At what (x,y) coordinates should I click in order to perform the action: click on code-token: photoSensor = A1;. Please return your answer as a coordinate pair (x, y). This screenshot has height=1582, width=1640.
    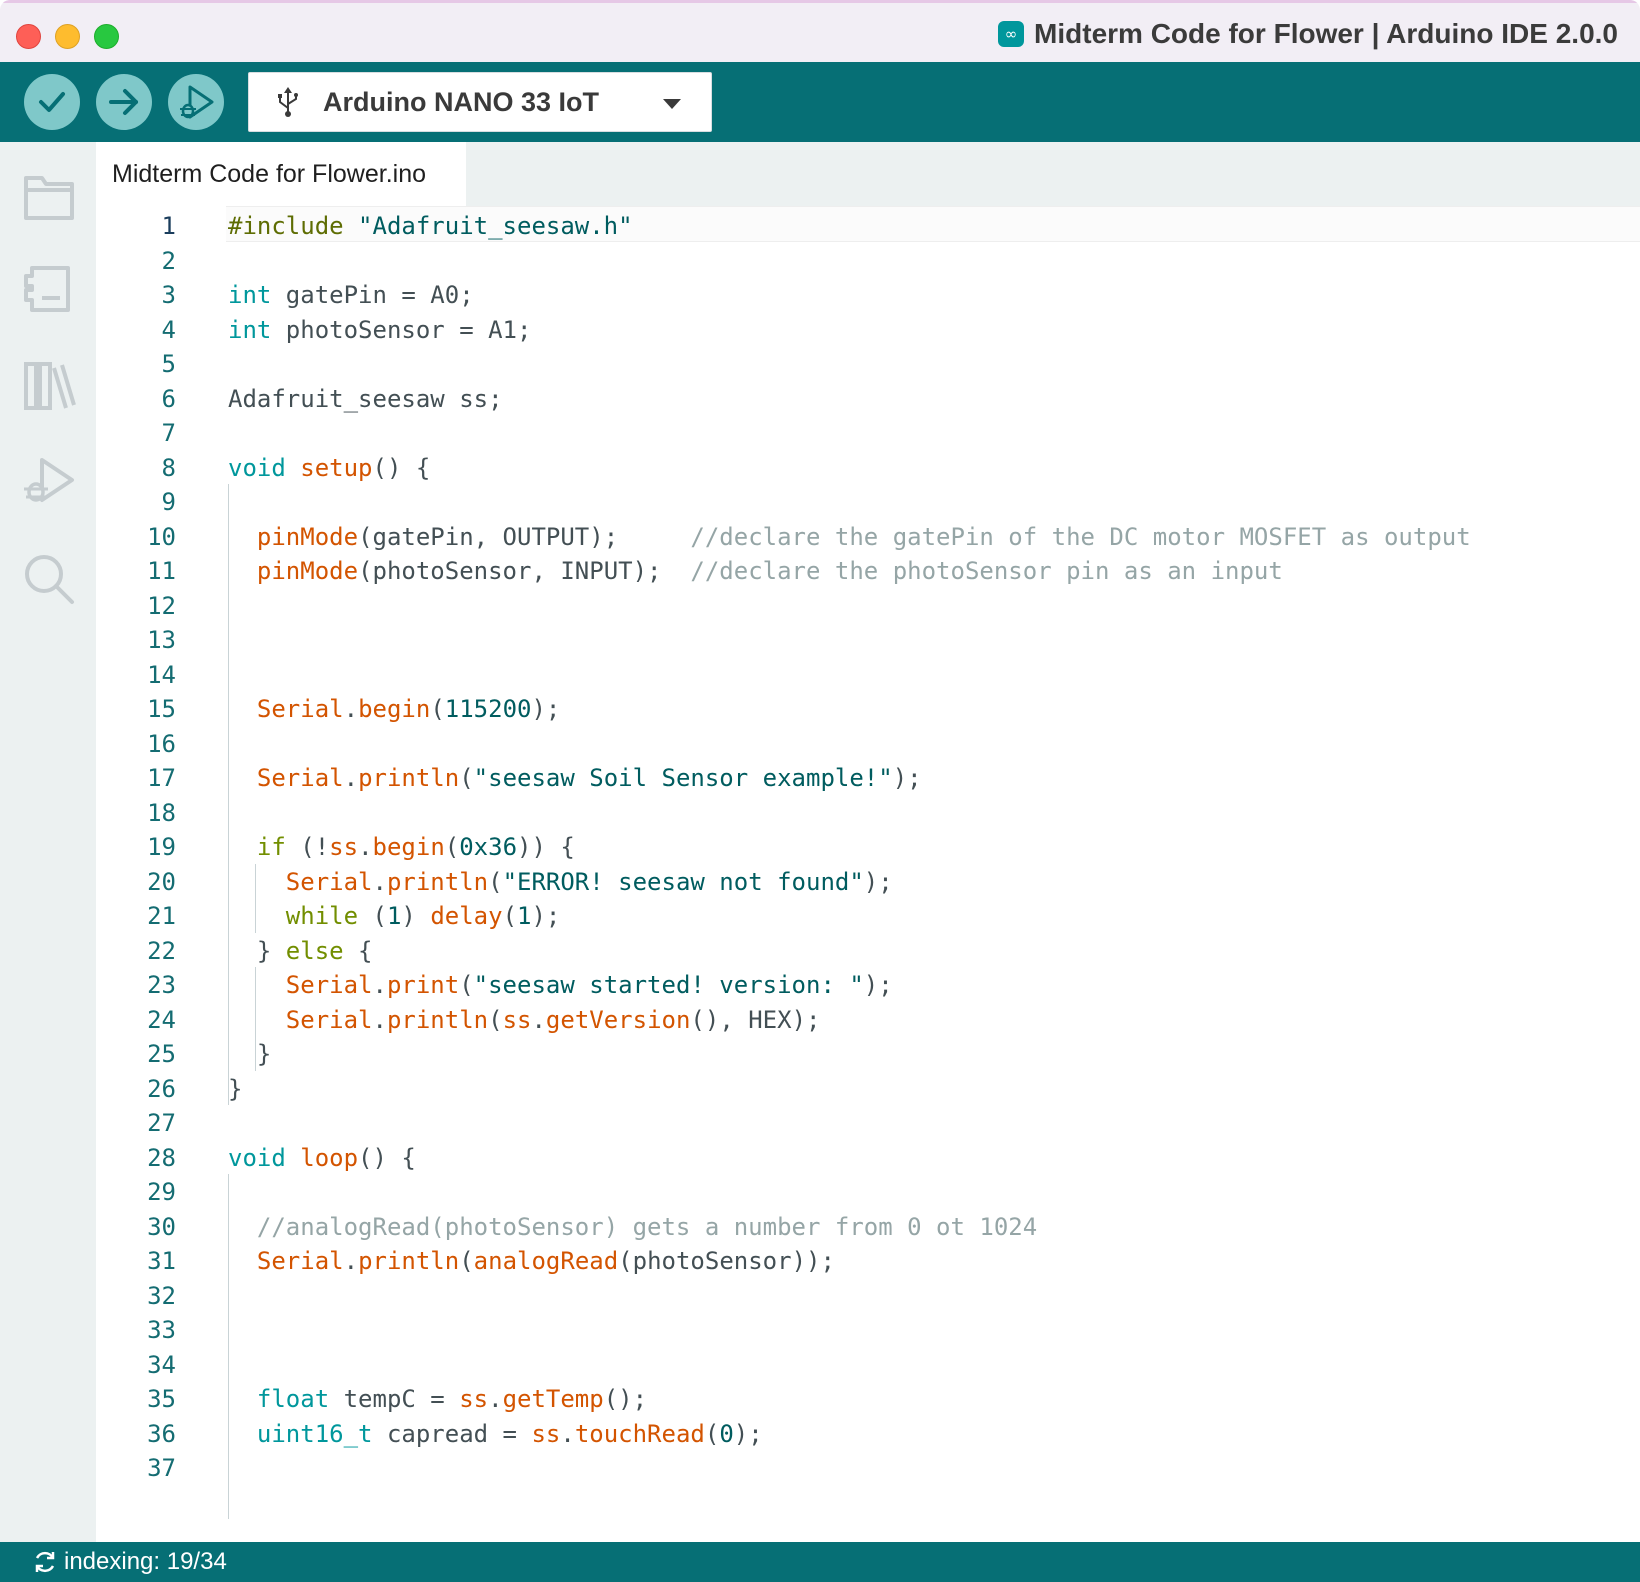
    Looking at the image, I should click on (401, 329).